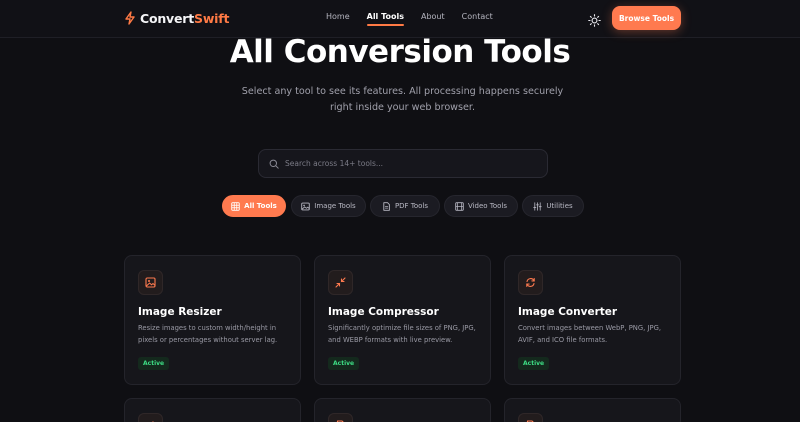  I want to click on search-box, so click(403, 163).